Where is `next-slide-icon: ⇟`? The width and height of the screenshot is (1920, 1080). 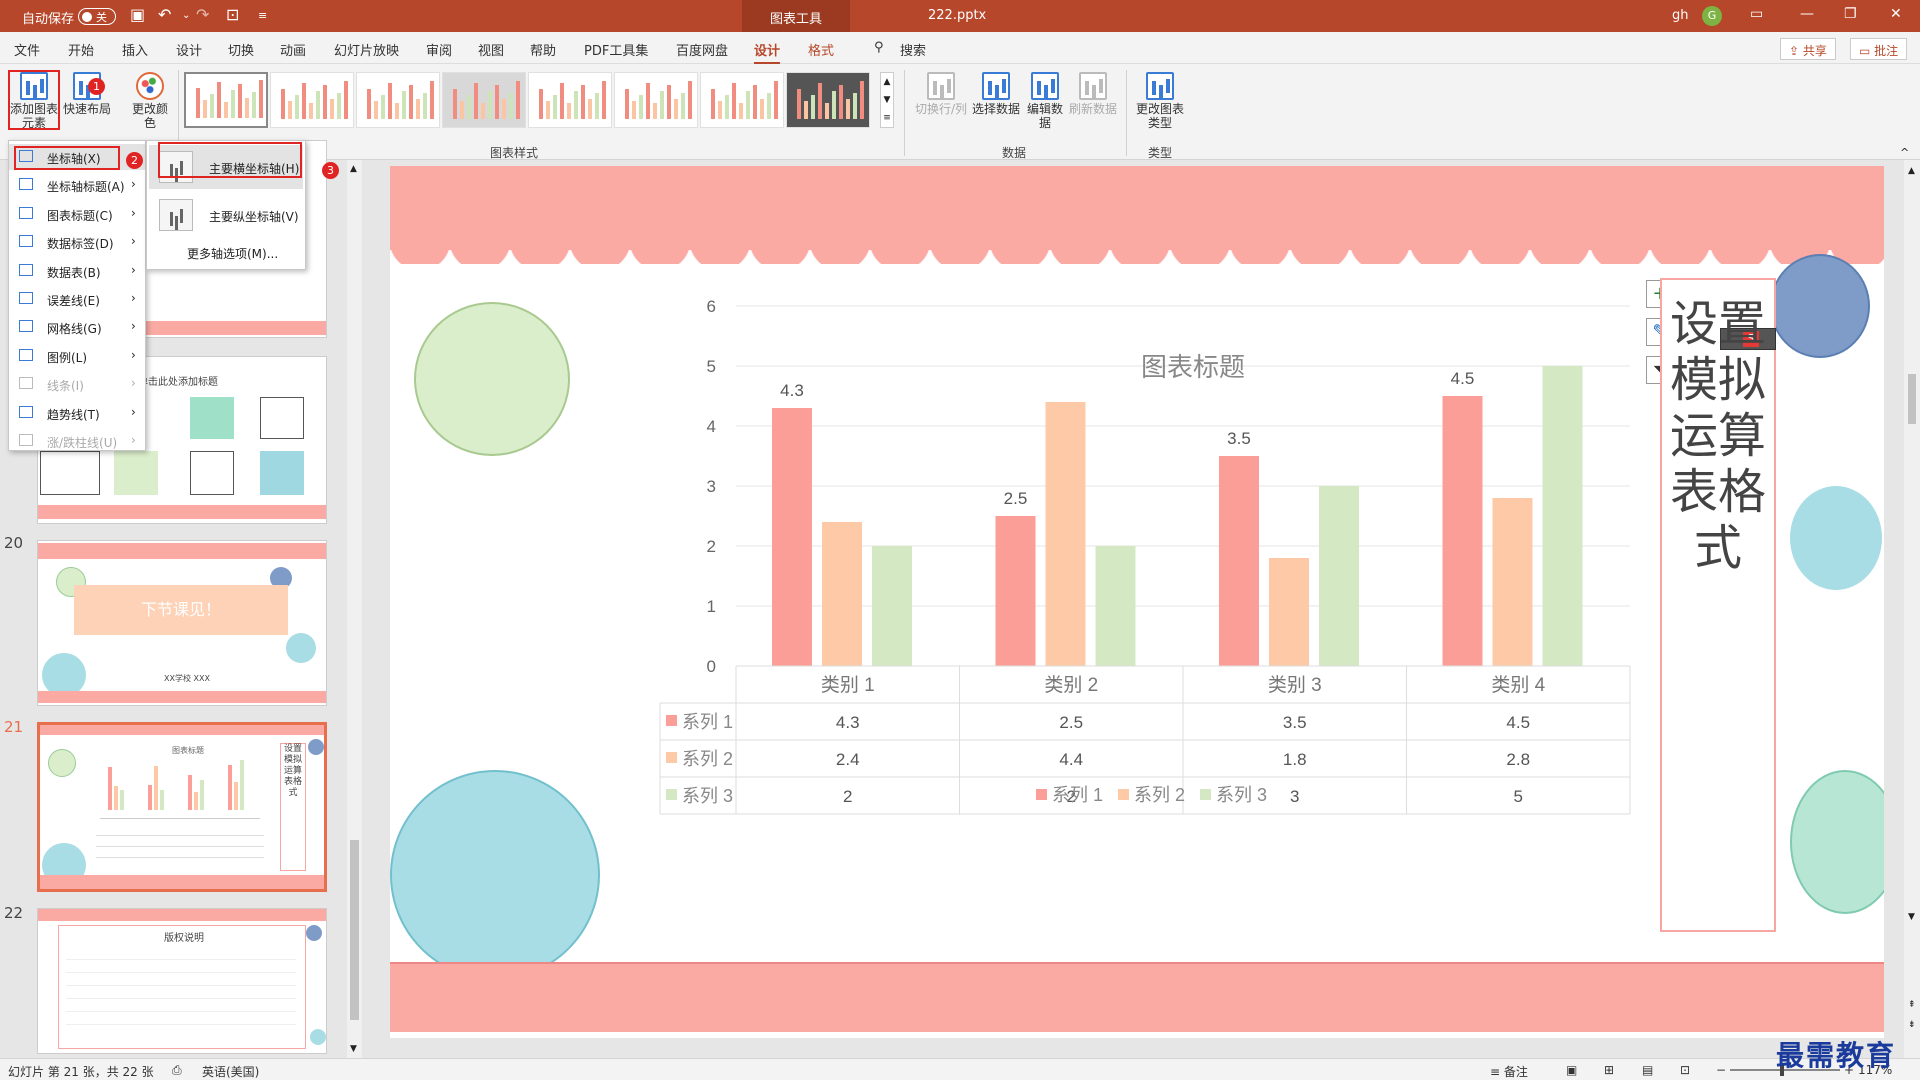
next-slide-icon: ⇟ is located at coordinates (1912, 1025).